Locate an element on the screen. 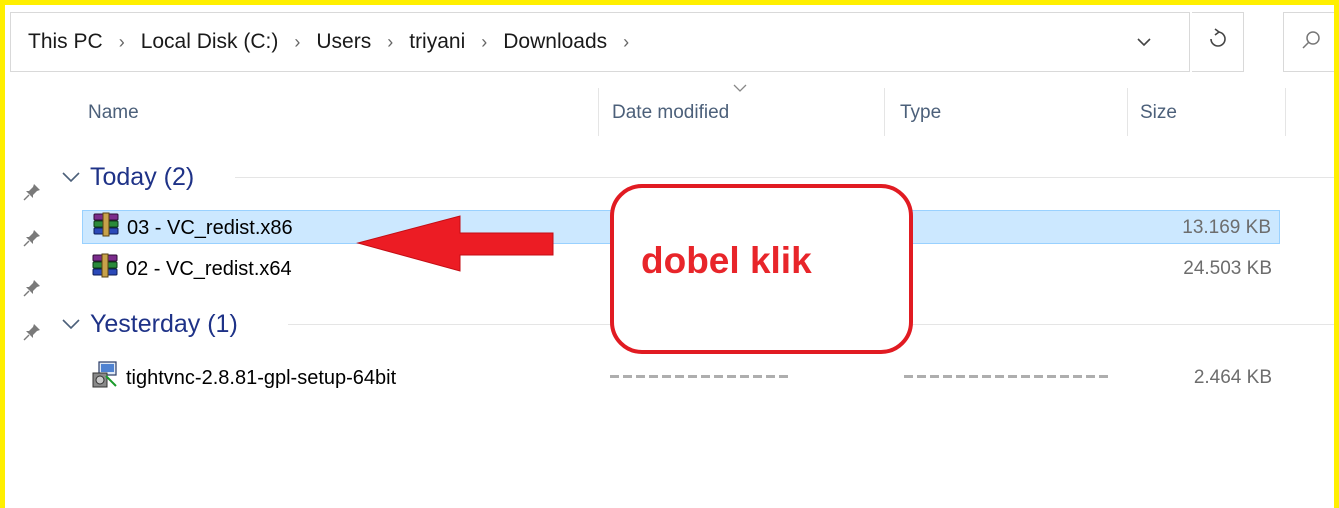  file-size: 24.503 KB is located at coordinates (1227, 268).